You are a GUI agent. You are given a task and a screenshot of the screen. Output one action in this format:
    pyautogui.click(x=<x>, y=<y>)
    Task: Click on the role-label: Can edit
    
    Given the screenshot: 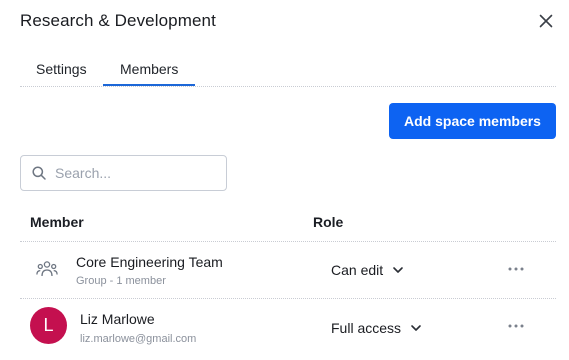 What is the action you would take?
    pyautogui.click(x=357, y=270)
    